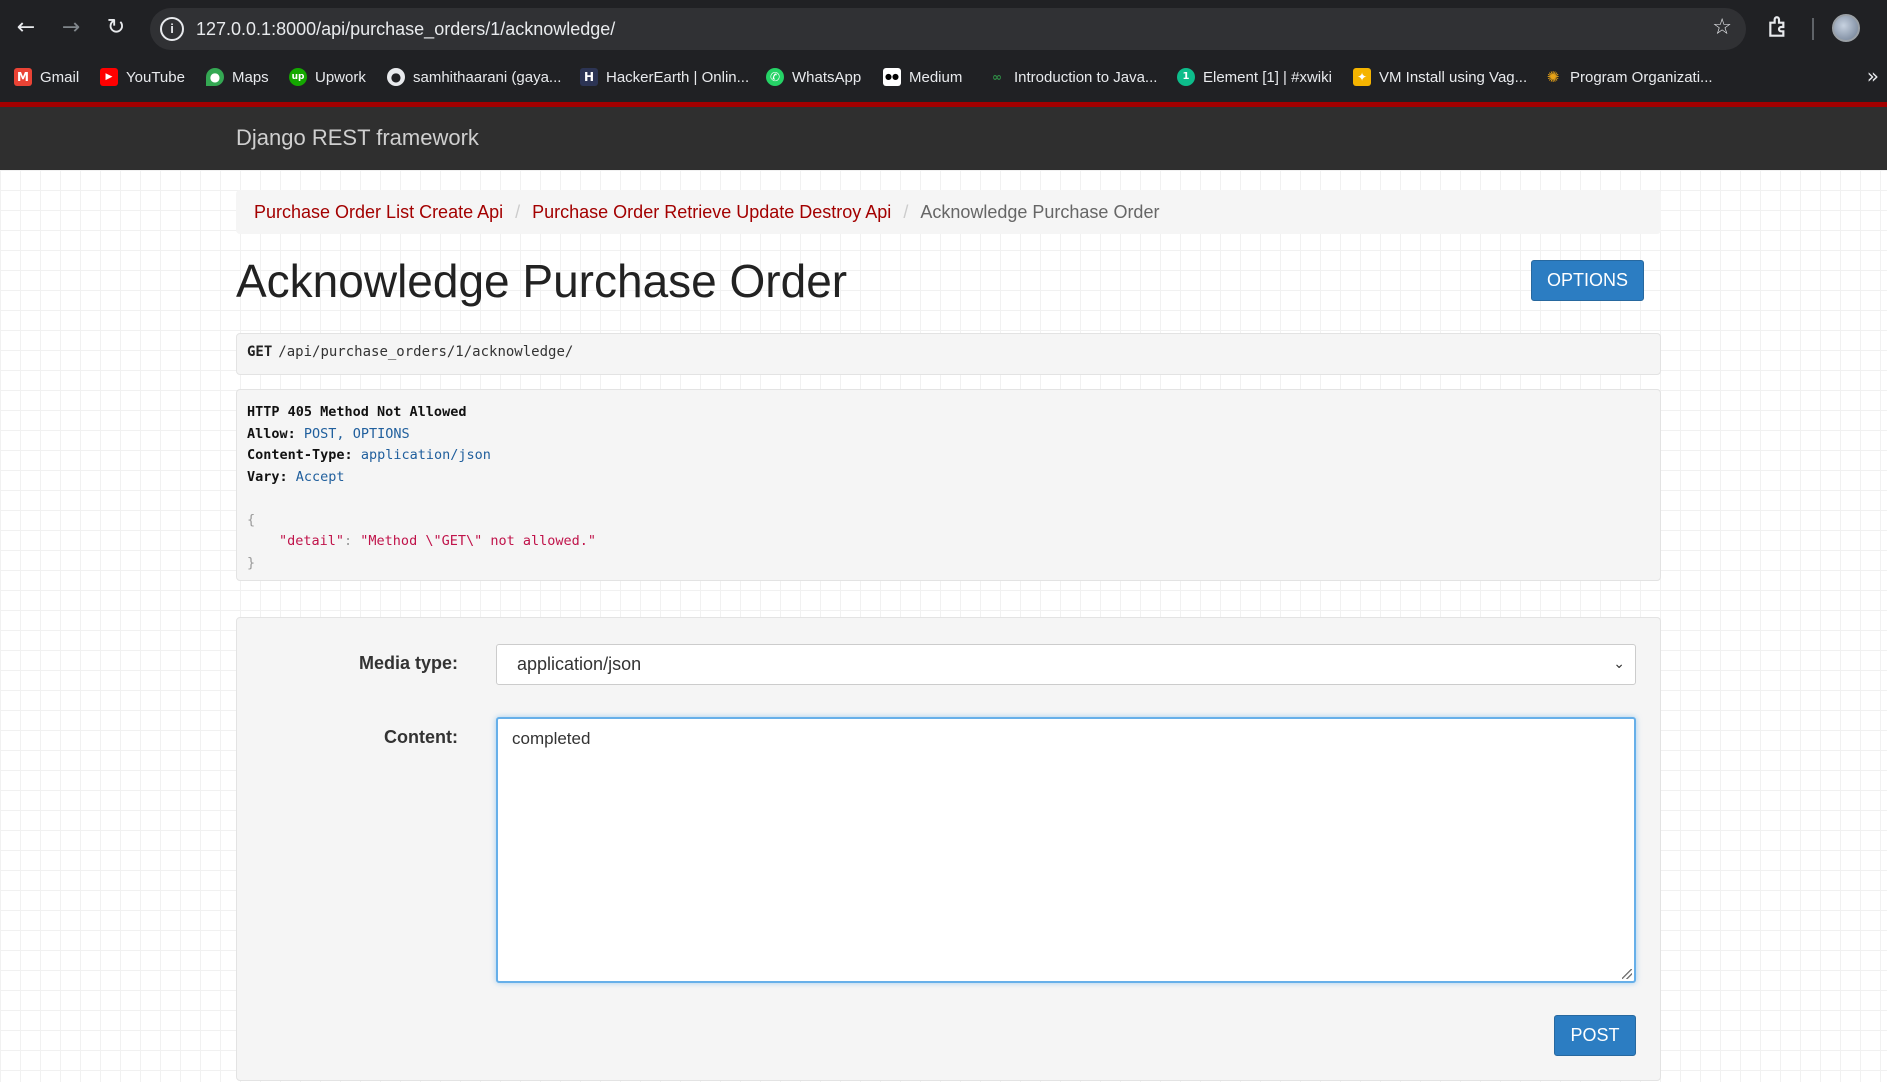 The width and height of the screenshot is (1887, 1082). I want to click on bookmark-star-icon: ☆, so click(1722, 27).